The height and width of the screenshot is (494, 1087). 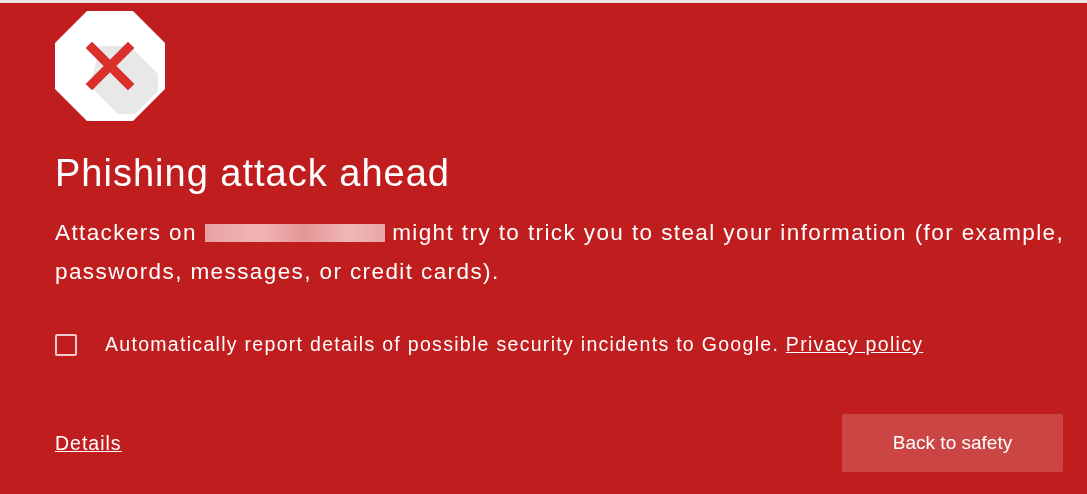 I want to click on stop-sign-icon, so click(x=110, y=66).